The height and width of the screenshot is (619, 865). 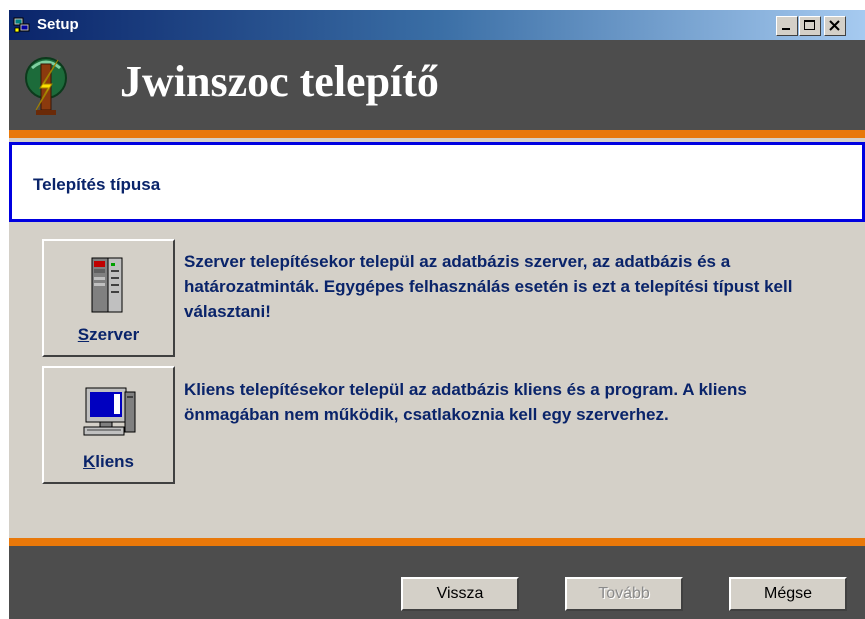 I want to click on jwinszoc-logo-icon, so click(x=46, y=85).